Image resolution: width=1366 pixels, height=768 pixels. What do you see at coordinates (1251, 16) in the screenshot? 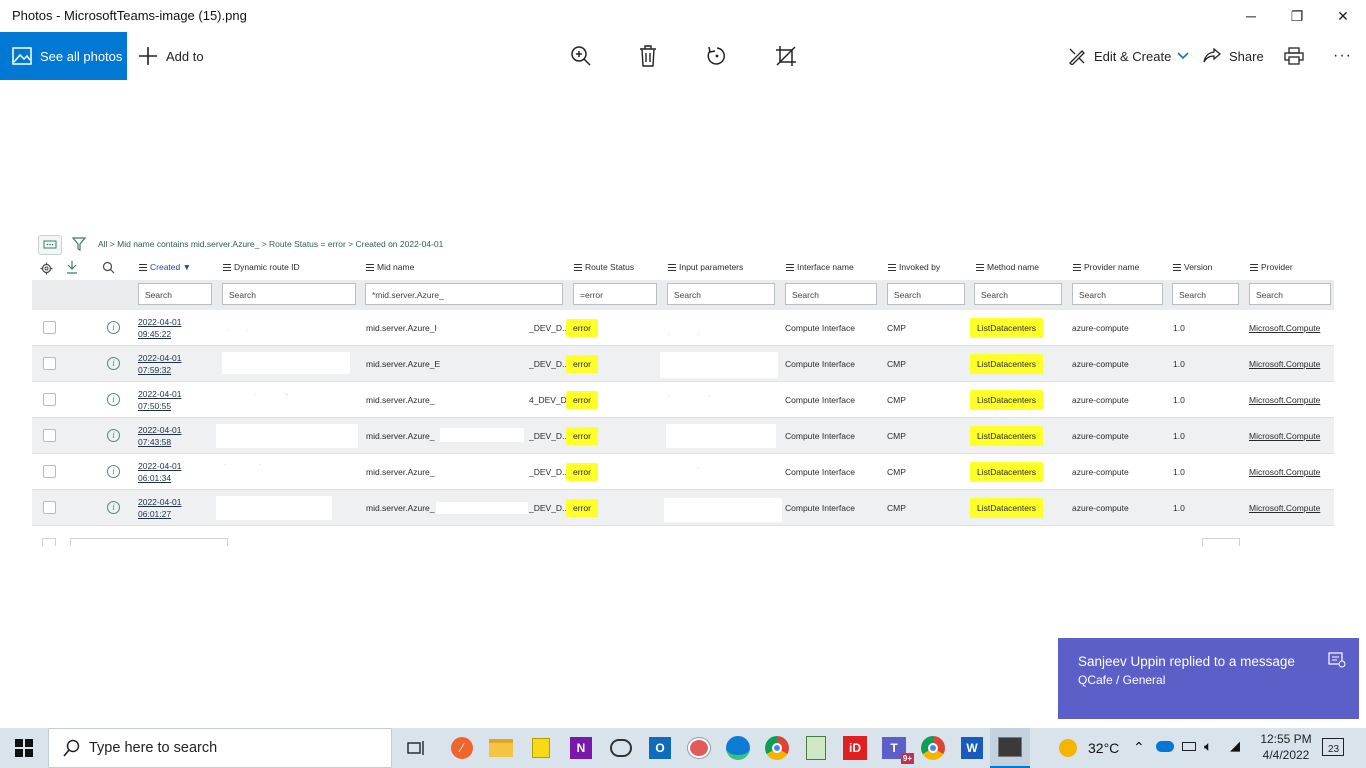
I see `minimize-button: ─` at bounding box center [1251, 16].